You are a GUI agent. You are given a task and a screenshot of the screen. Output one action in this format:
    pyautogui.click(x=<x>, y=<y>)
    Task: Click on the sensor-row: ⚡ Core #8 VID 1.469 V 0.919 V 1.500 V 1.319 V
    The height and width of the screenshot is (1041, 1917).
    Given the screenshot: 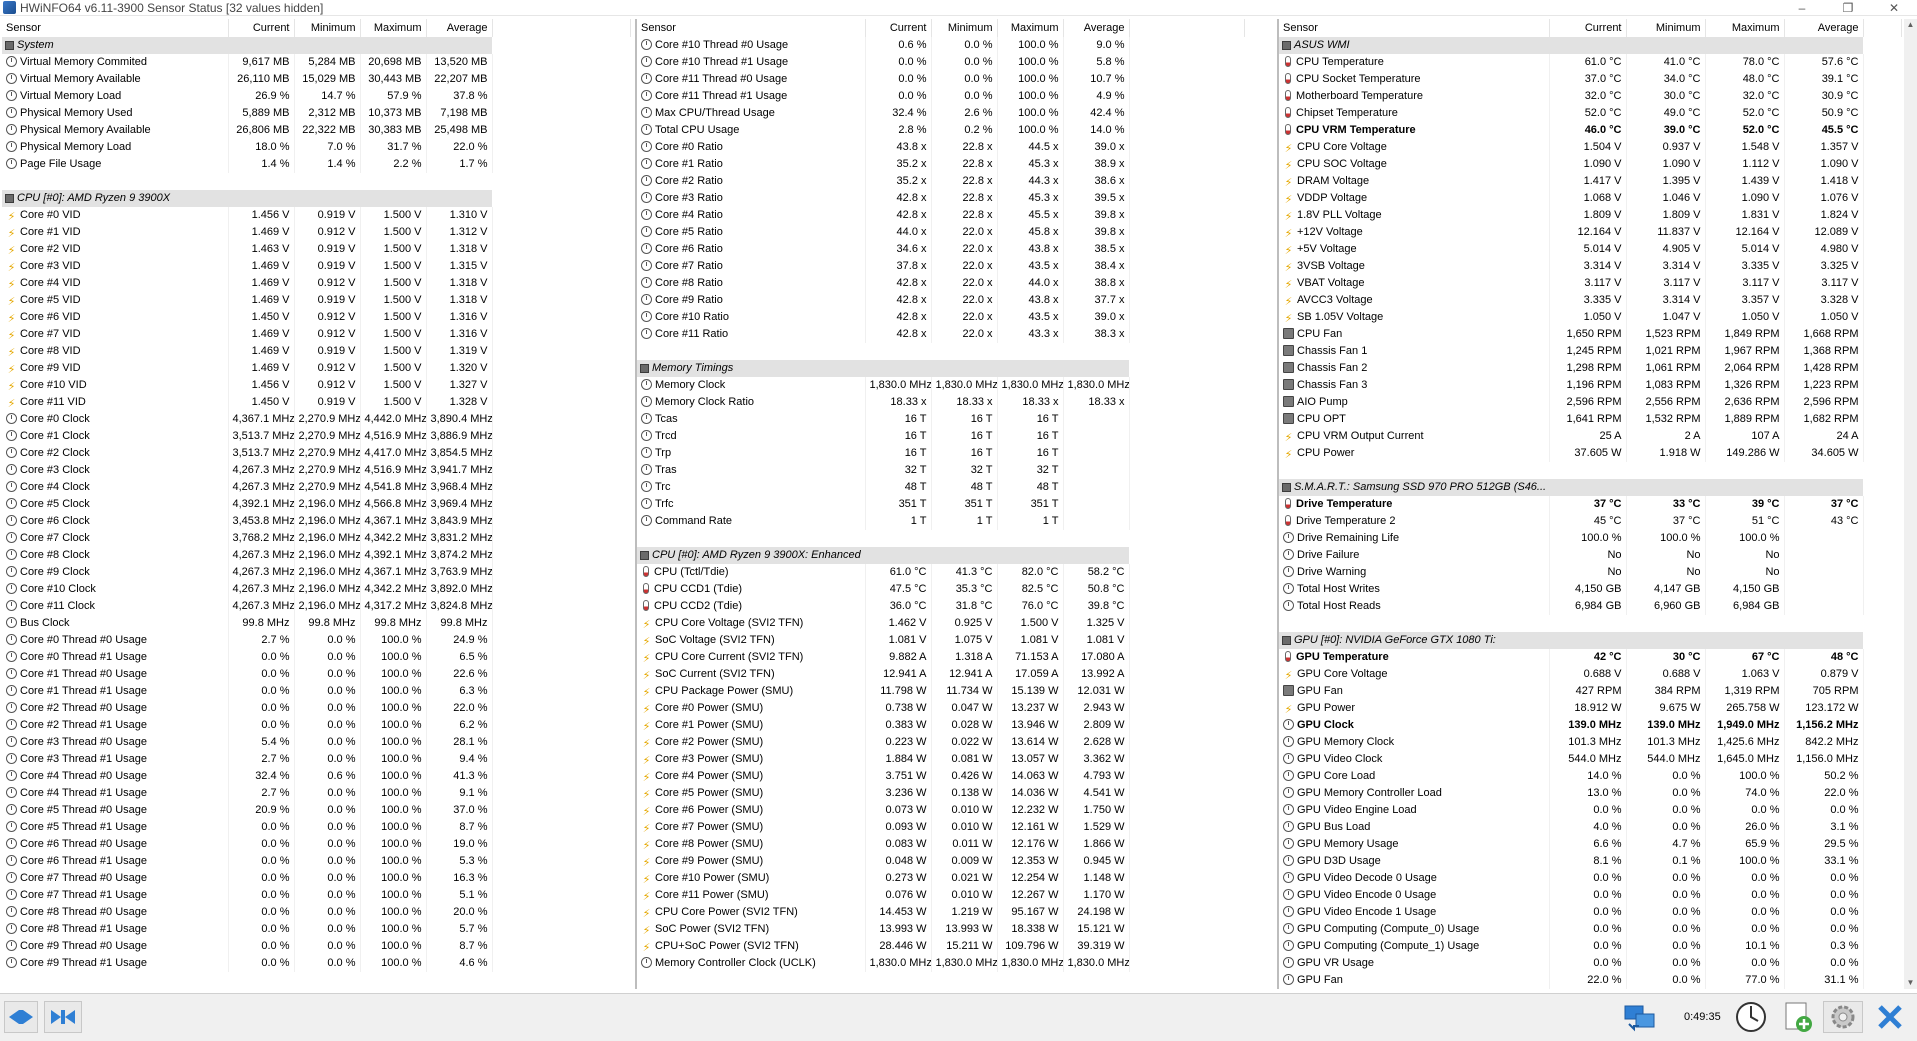 What is the action you would take?
    pyautogui.click(x=316, y=351)
    